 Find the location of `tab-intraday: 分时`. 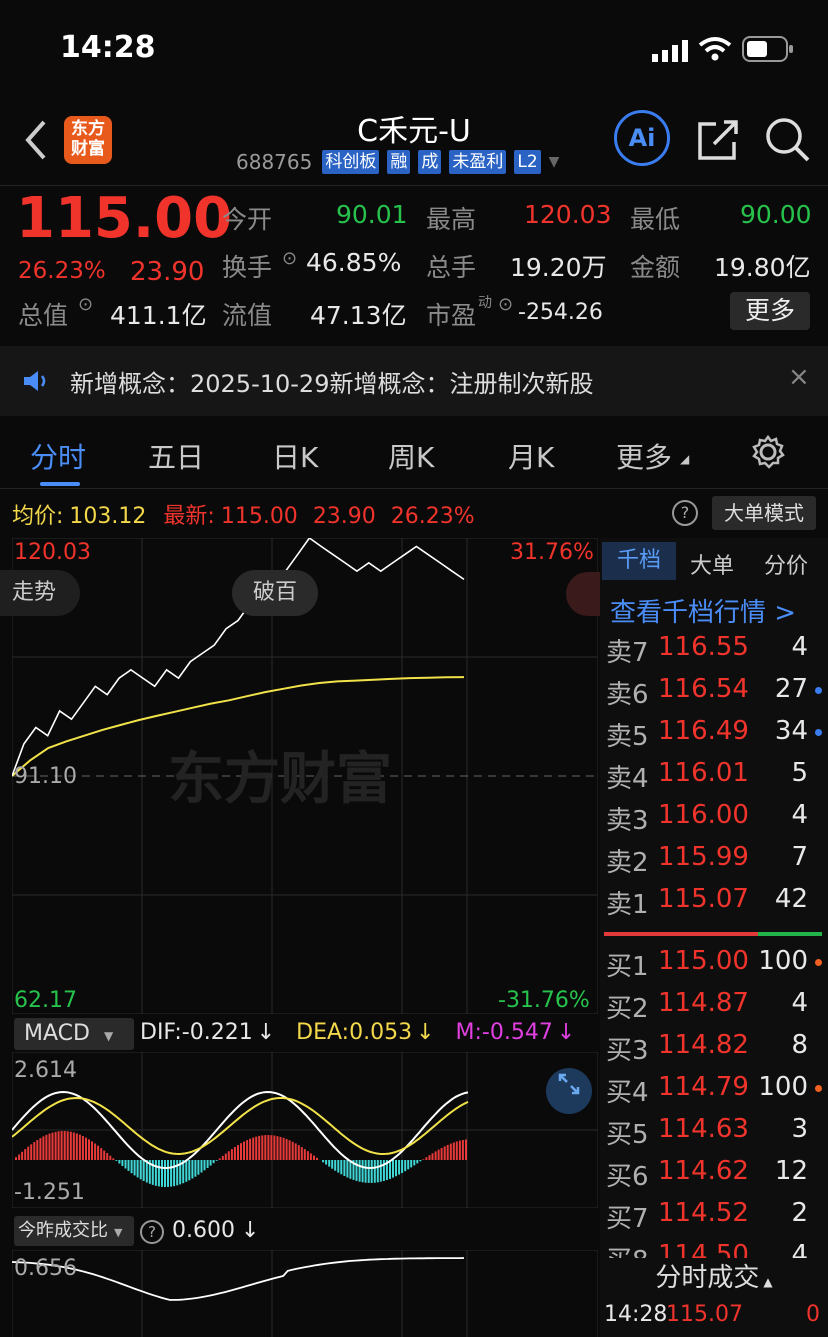

tab-intraday: 分时 is located at coordinates (58, 456).